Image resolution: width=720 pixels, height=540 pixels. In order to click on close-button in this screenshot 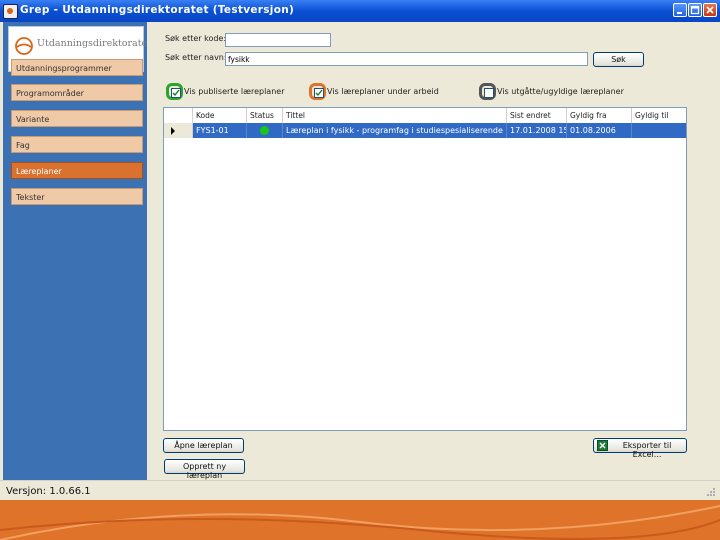, I will do `click(710, 10)`.